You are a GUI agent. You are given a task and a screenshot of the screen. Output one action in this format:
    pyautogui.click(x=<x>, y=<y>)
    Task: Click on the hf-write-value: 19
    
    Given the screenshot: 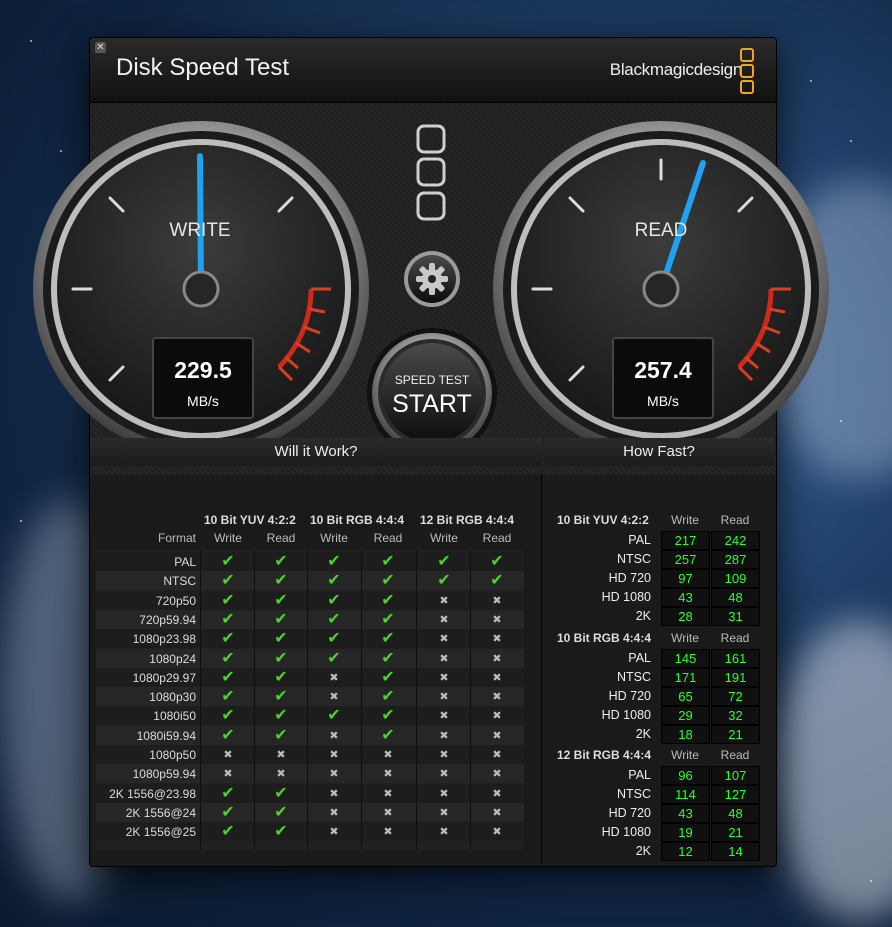 What is the action you would take?
    pyautogui.click(x=685, y=832)
    